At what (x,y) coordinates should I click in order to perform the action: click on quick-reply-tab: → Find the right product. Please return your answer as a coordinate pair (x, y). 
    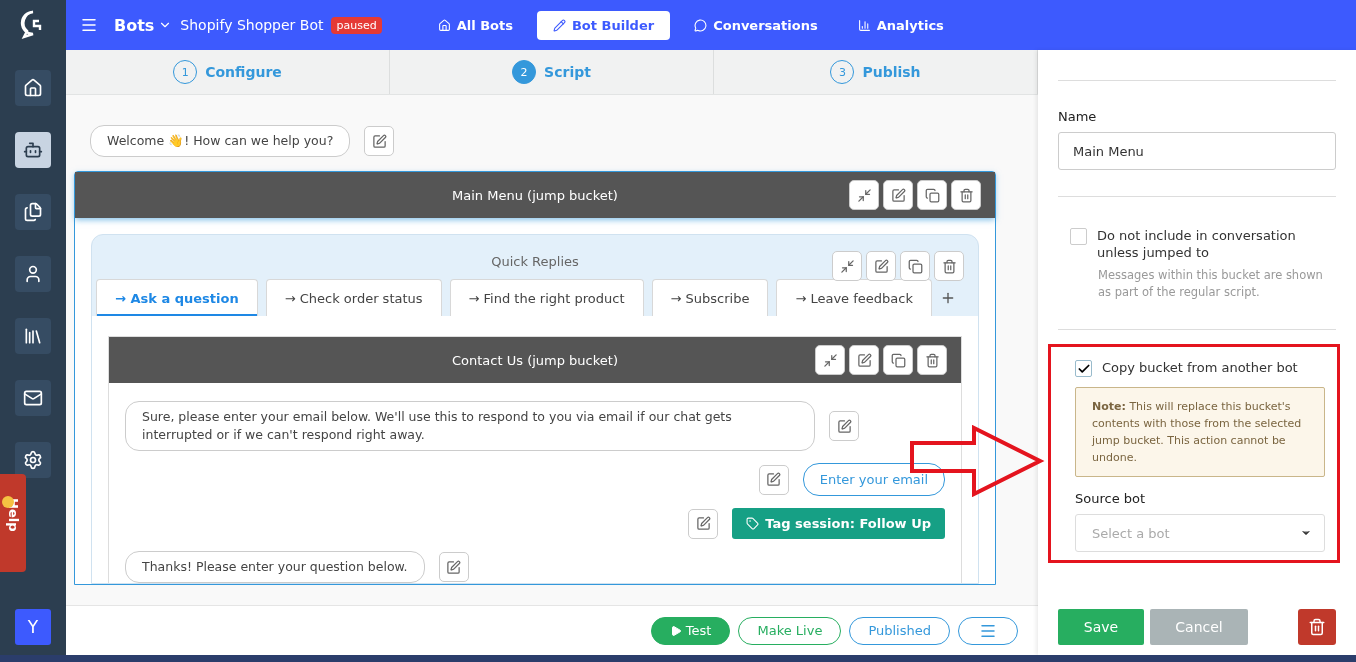
    Looking at the image, I should click on (546, 297).